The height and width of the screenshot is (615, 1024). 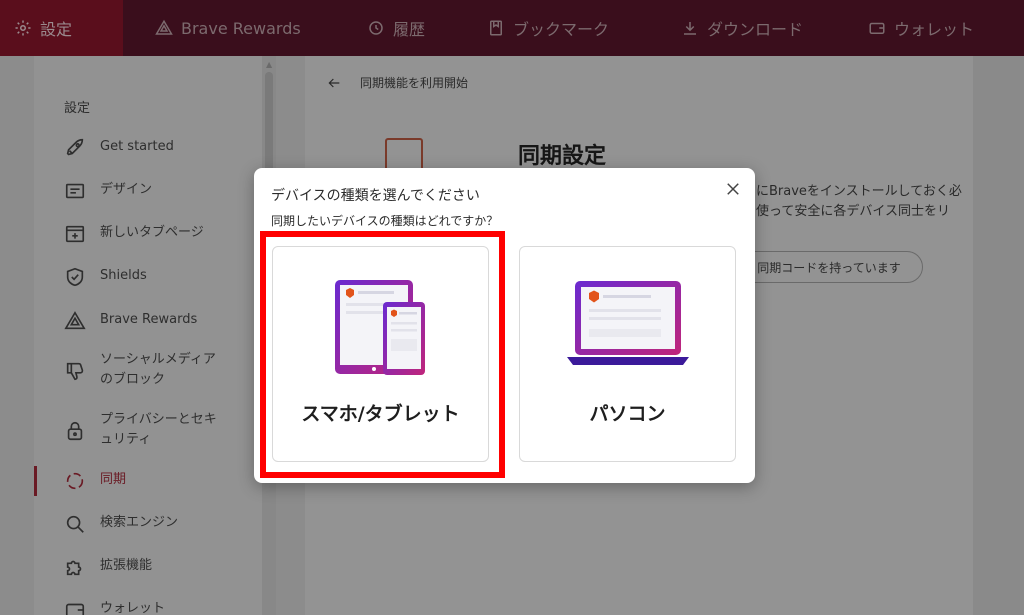 I want to click on pc-option: パソコン, so click(x=627, y=354).